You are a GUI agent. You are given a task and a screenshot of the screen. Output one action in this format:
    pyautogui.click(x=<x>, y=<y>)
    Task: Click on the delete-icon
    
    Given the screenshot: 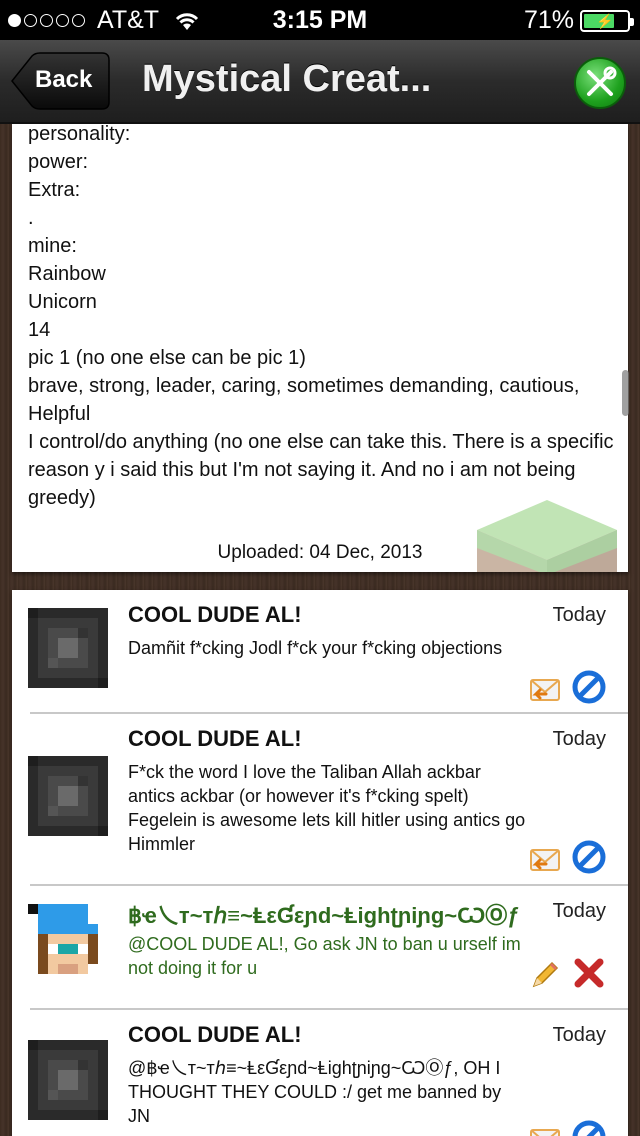 What is the action you would take?
    pyautogui.click(x=589, y=973)
    